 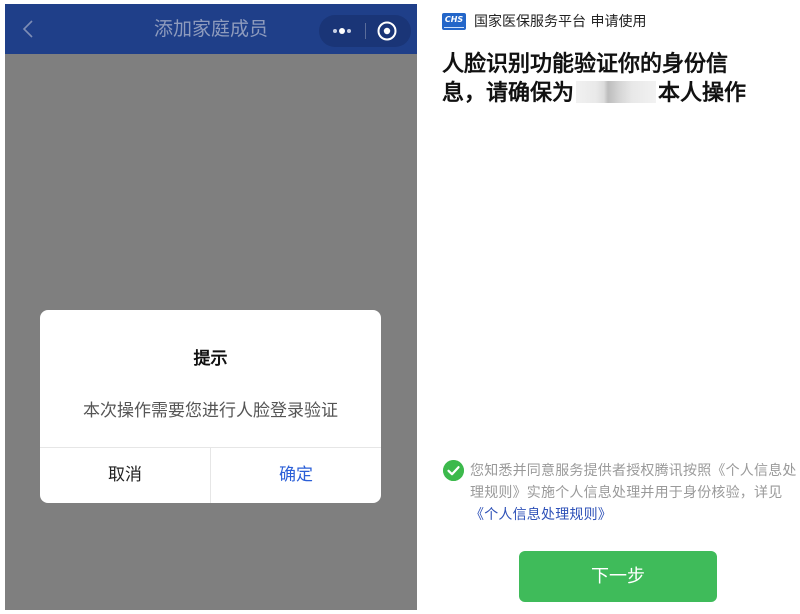 I want to click on chs-logo: CHS, so click(x=454, y=21).